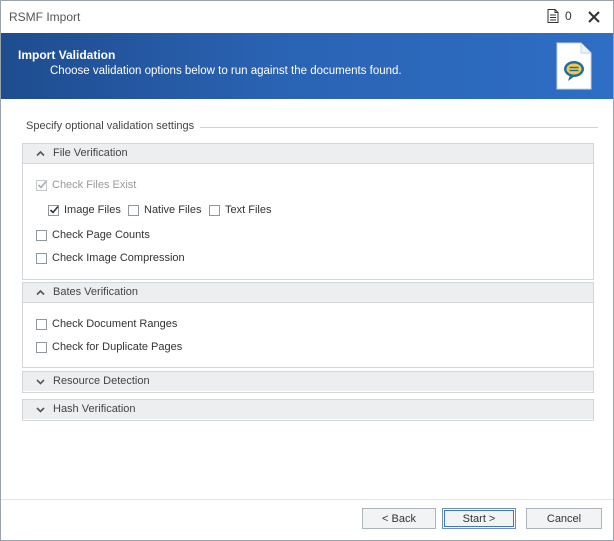 This screenshot has width=614, height=541. I want to click on hash-verification-panel: Hash Verification, so click(308, 410).